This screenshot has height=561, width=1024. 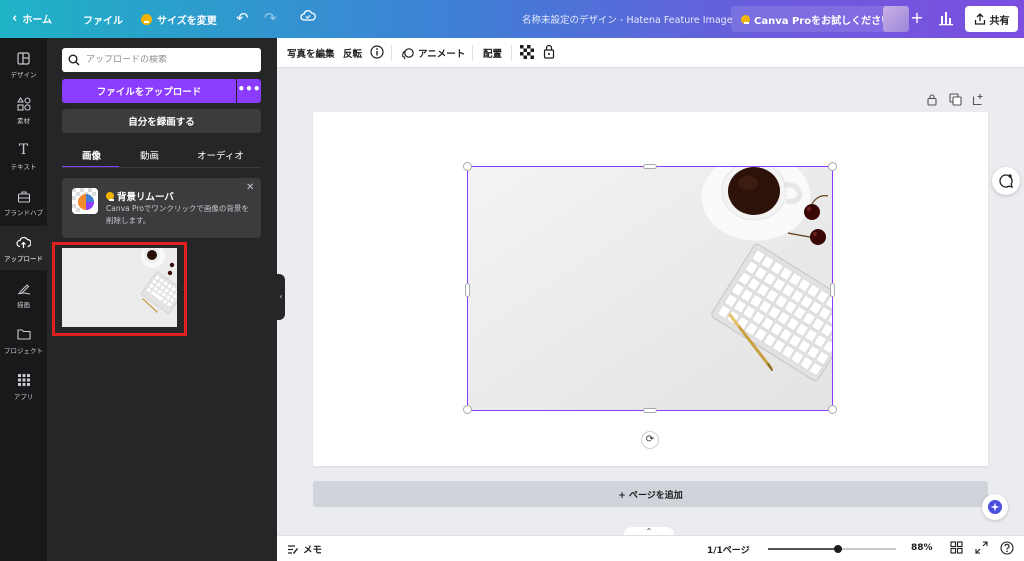 What do you see at coordinates (377, 52) in the screenshot?
I see `info-icon` at bounding box center [377, 52].